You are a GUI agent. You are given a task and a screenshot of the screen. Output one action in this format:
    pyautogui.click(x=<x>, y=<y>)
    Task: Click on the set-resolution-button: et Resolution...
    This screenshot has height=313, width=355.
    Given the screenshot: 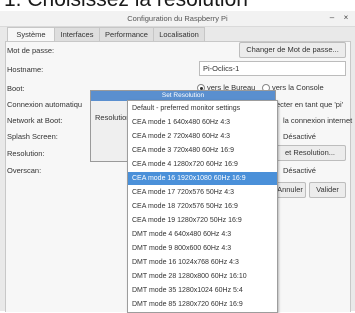 What is the action you would take?
    pyautogui.click(x=310, y=153)
    